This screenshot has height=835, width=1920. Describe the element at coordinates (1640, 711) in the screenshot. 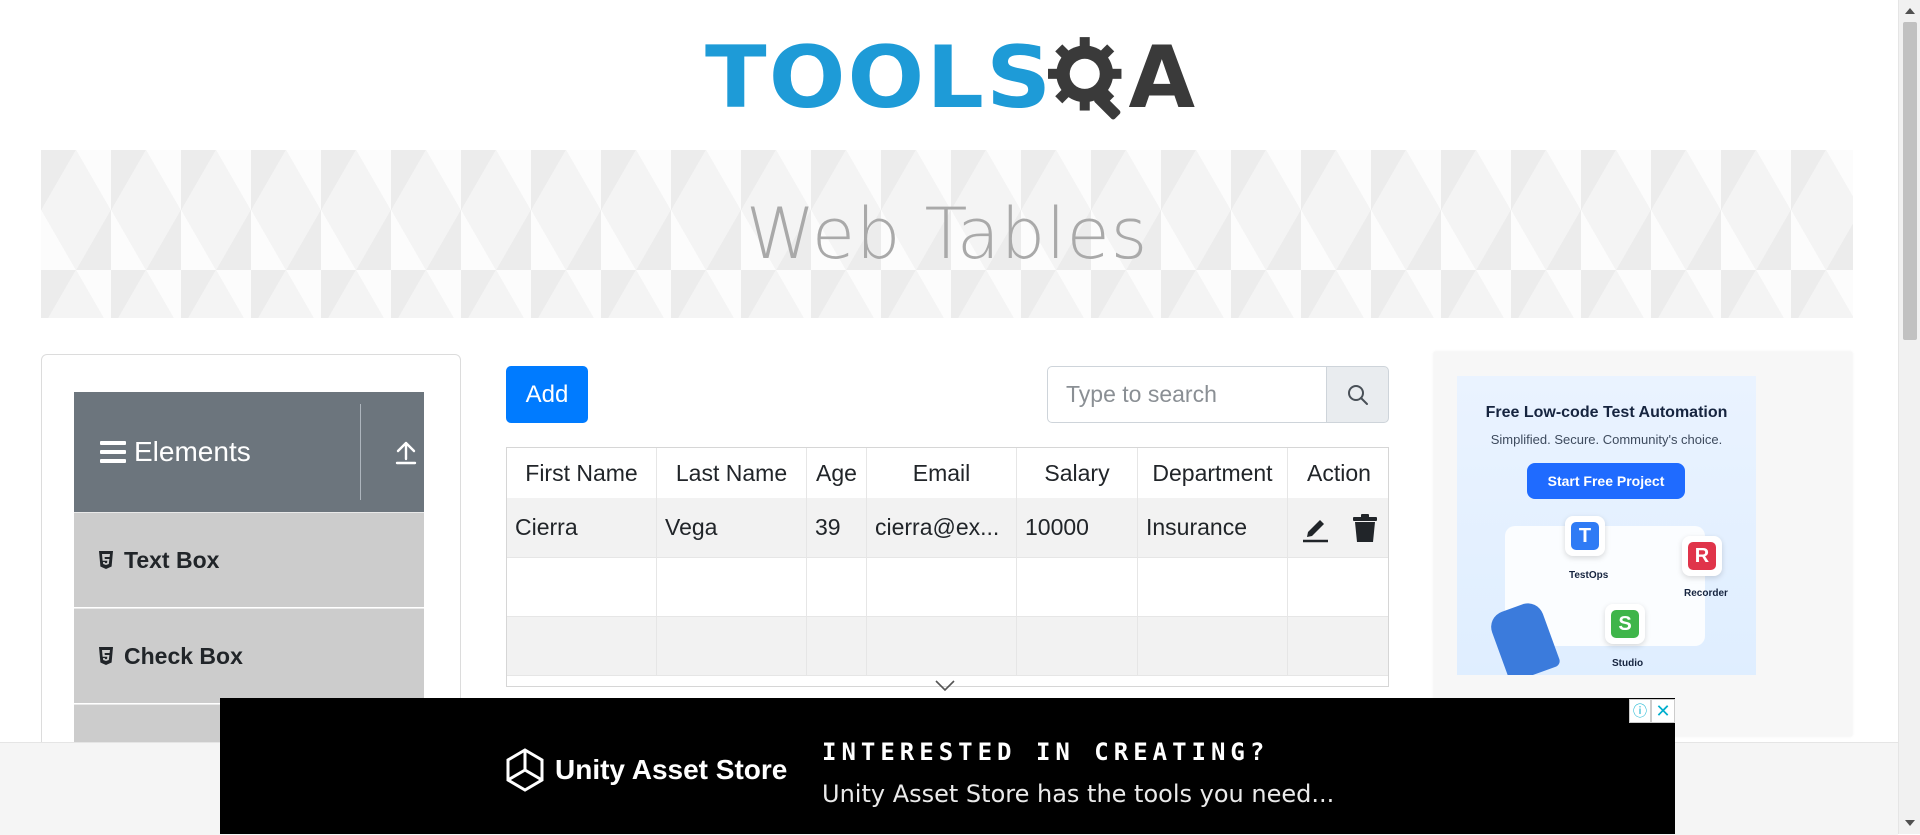

I see `ad-info-icon: ⓘ` at that location.